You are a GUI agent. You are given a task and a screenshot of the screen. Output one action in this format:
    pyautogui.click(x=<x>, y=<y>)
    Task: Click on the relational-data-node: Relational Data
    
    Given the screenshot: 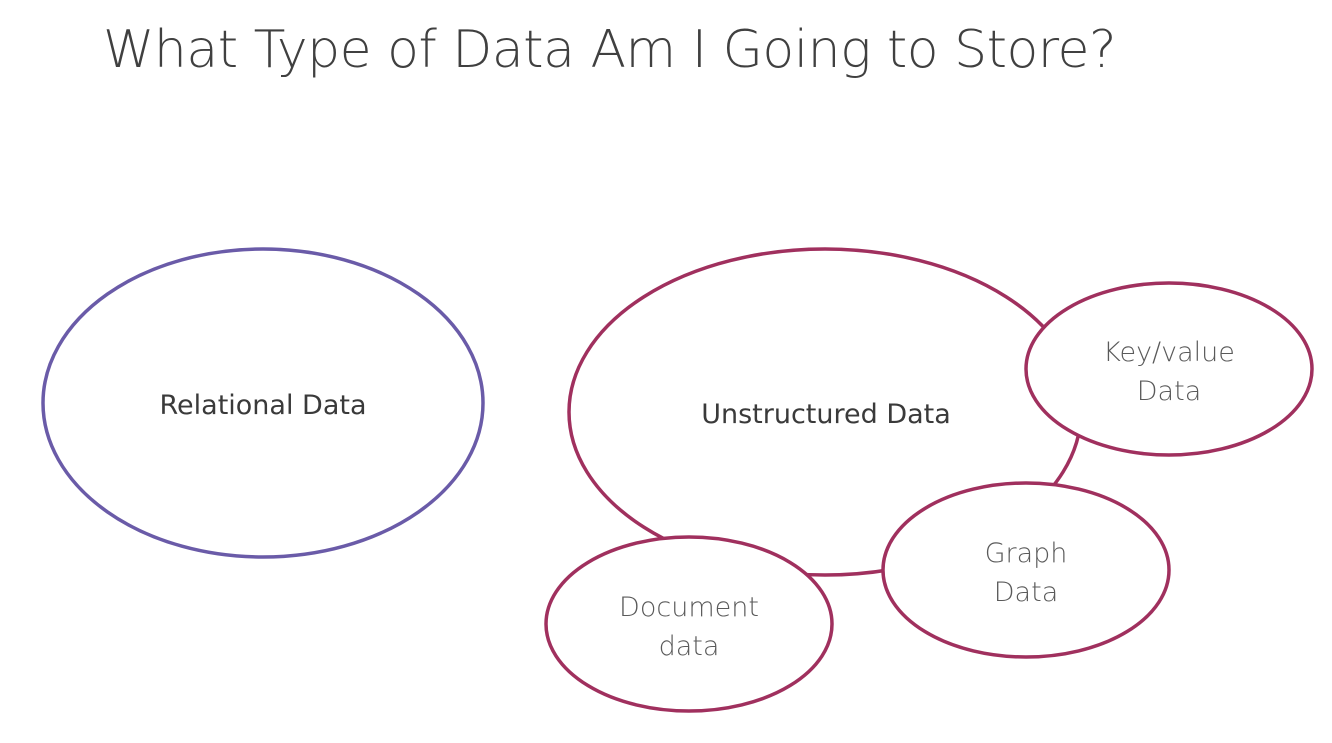 What is the action you would take?
    pyautogui.click(x=263, y=403)
    